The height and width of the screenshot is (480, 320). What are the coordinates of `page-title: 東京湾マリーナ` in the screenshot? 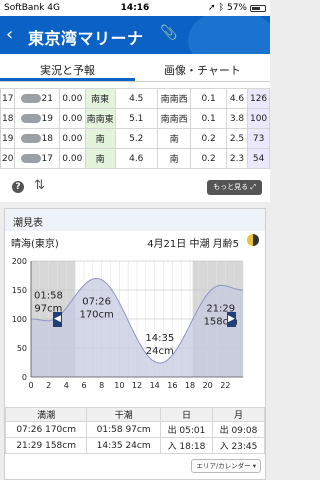 It's located at (86, 38).